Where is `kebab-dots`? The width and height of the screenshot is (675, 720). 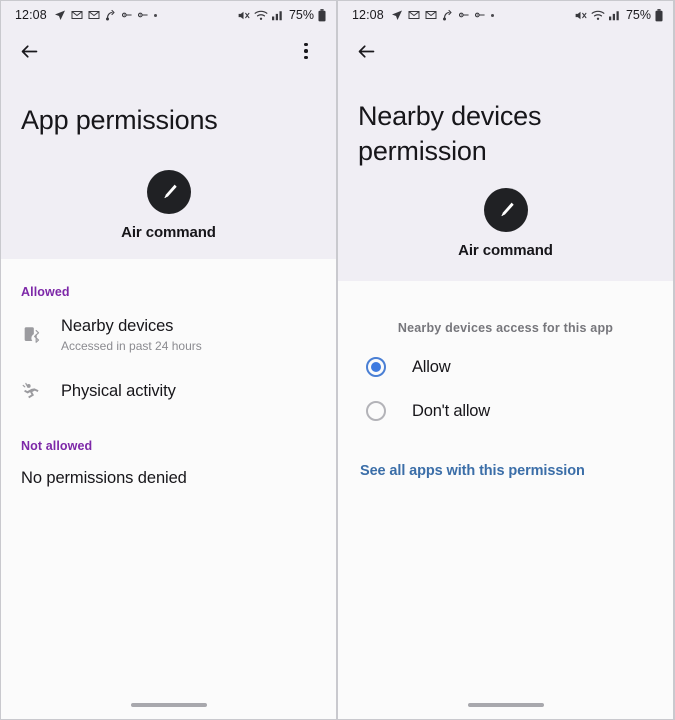 kebab-dots is located at coordinates (306, 51).